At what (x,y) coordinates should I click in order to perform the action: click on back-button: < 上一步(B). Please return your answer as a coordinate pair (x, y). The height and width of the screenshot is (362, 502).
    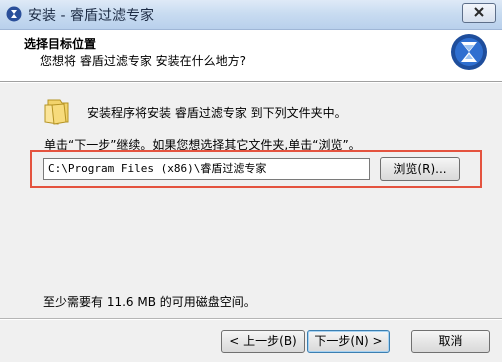
    Looking at the image, I should click on (263, 341).